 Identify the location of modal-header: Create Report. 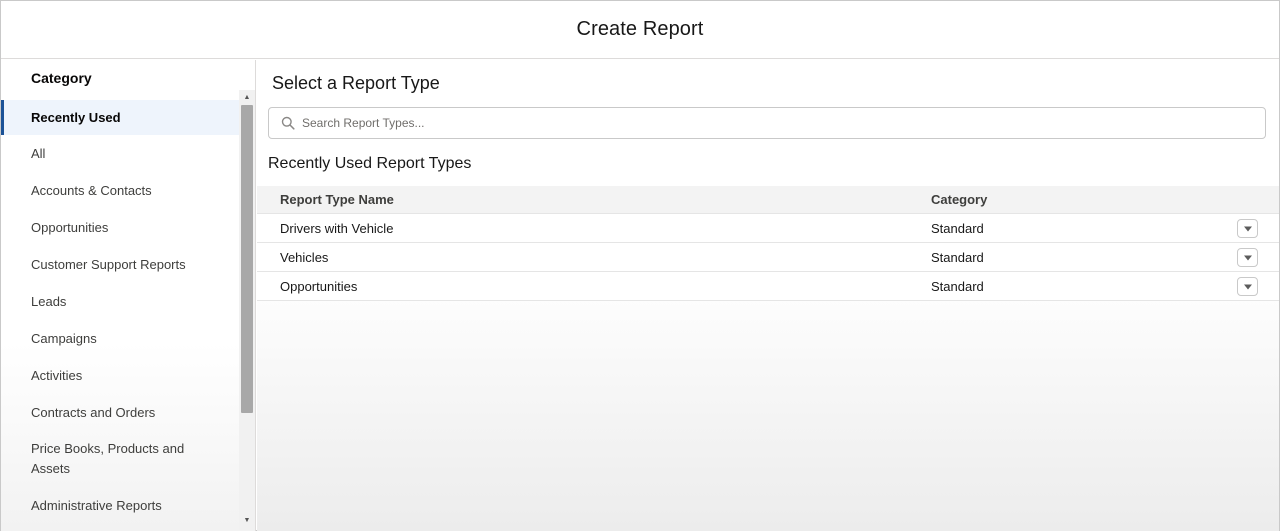
(640, 30).